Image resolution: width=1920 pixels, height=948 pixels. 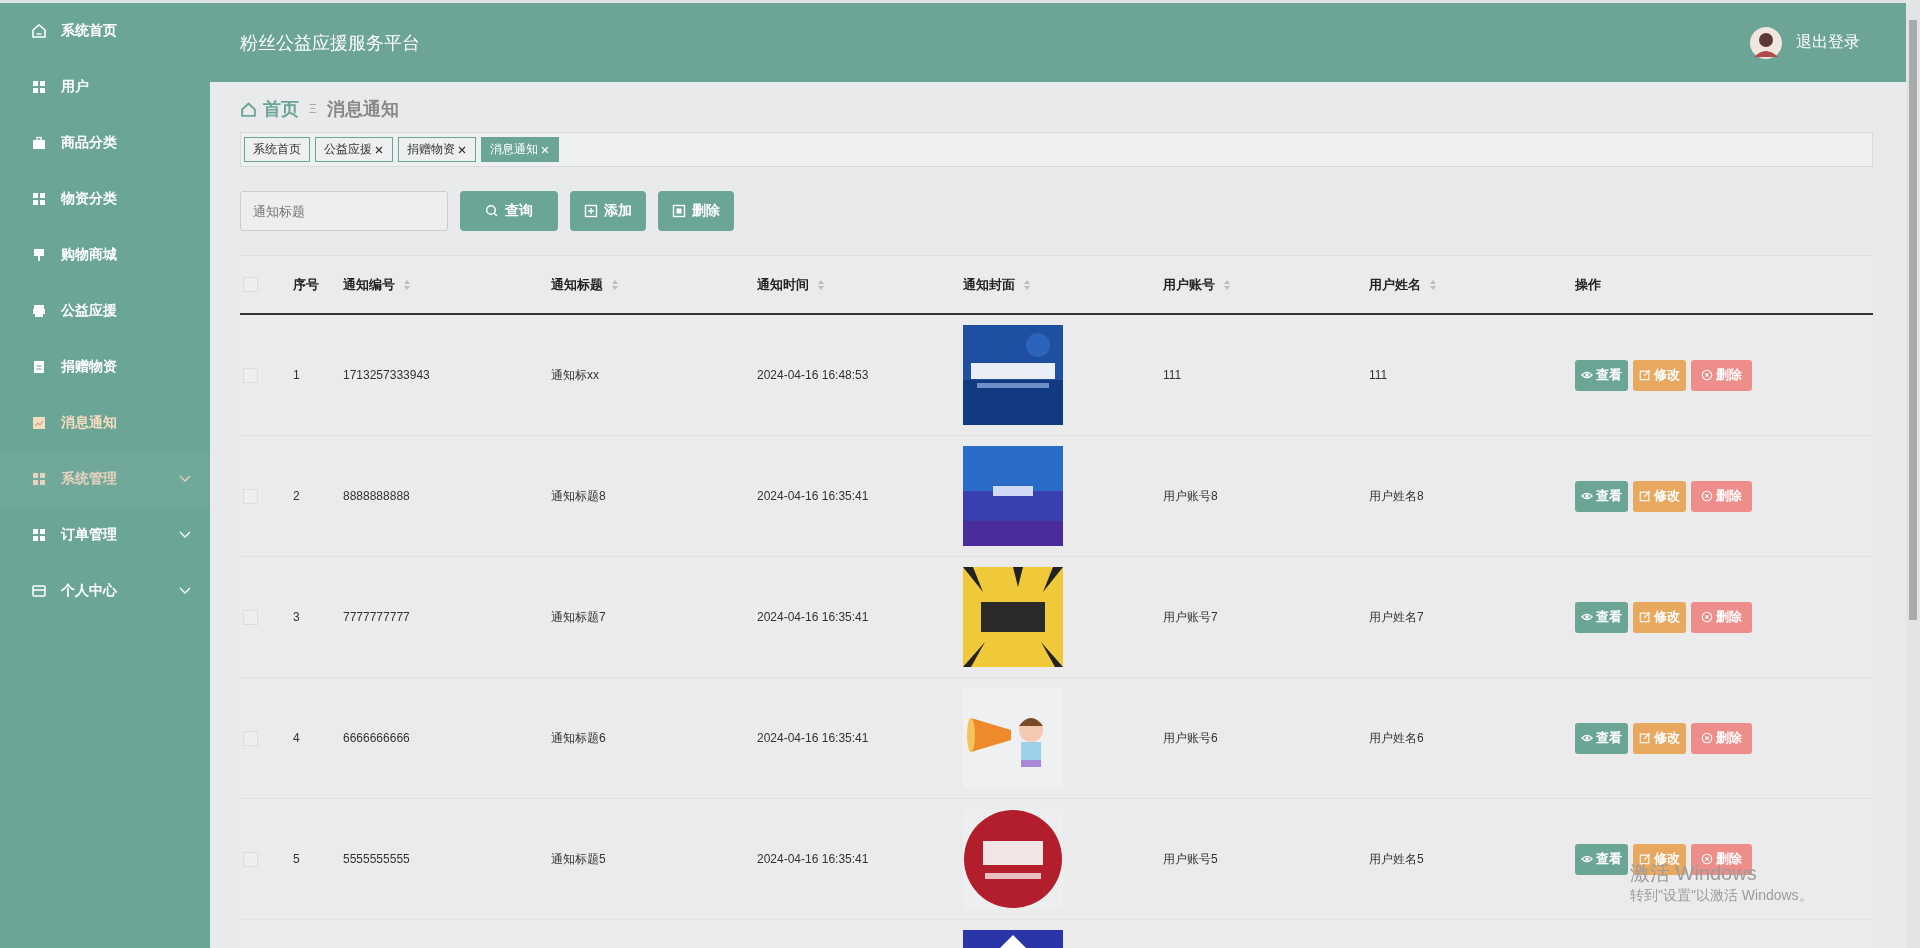 I want to click on scrollbar, so click(x=1913, y=474).